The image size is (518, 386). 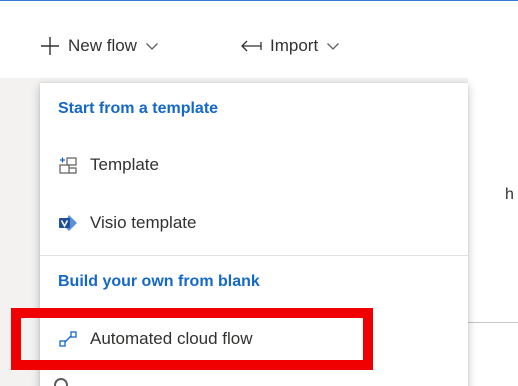 What do you see at coordinates (294, 45) in the screenshot?
I see `import-label: Import` at bounding box center [294, 45].